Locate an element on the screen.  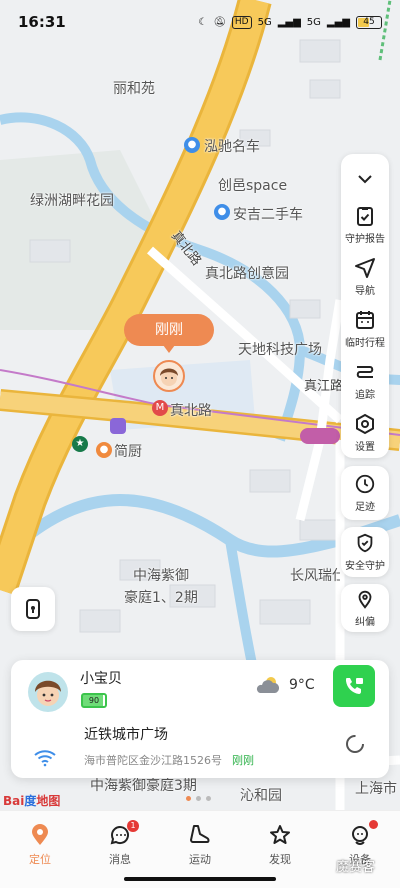
wifi-icon is located at coordinates (45, 758).